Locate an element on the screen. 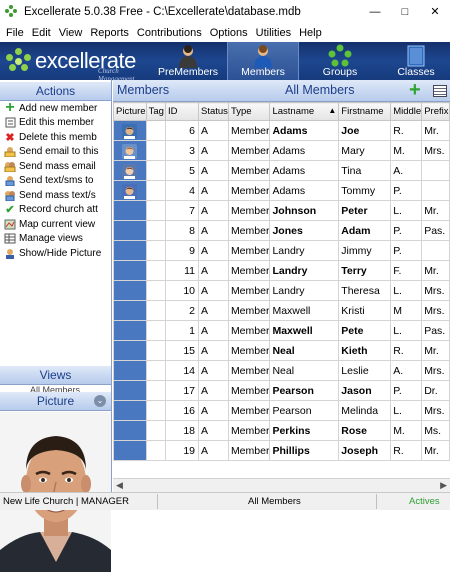 The width and height of the screenshot is (450, 572). col-status: Status is located at coordinates (213, 111).